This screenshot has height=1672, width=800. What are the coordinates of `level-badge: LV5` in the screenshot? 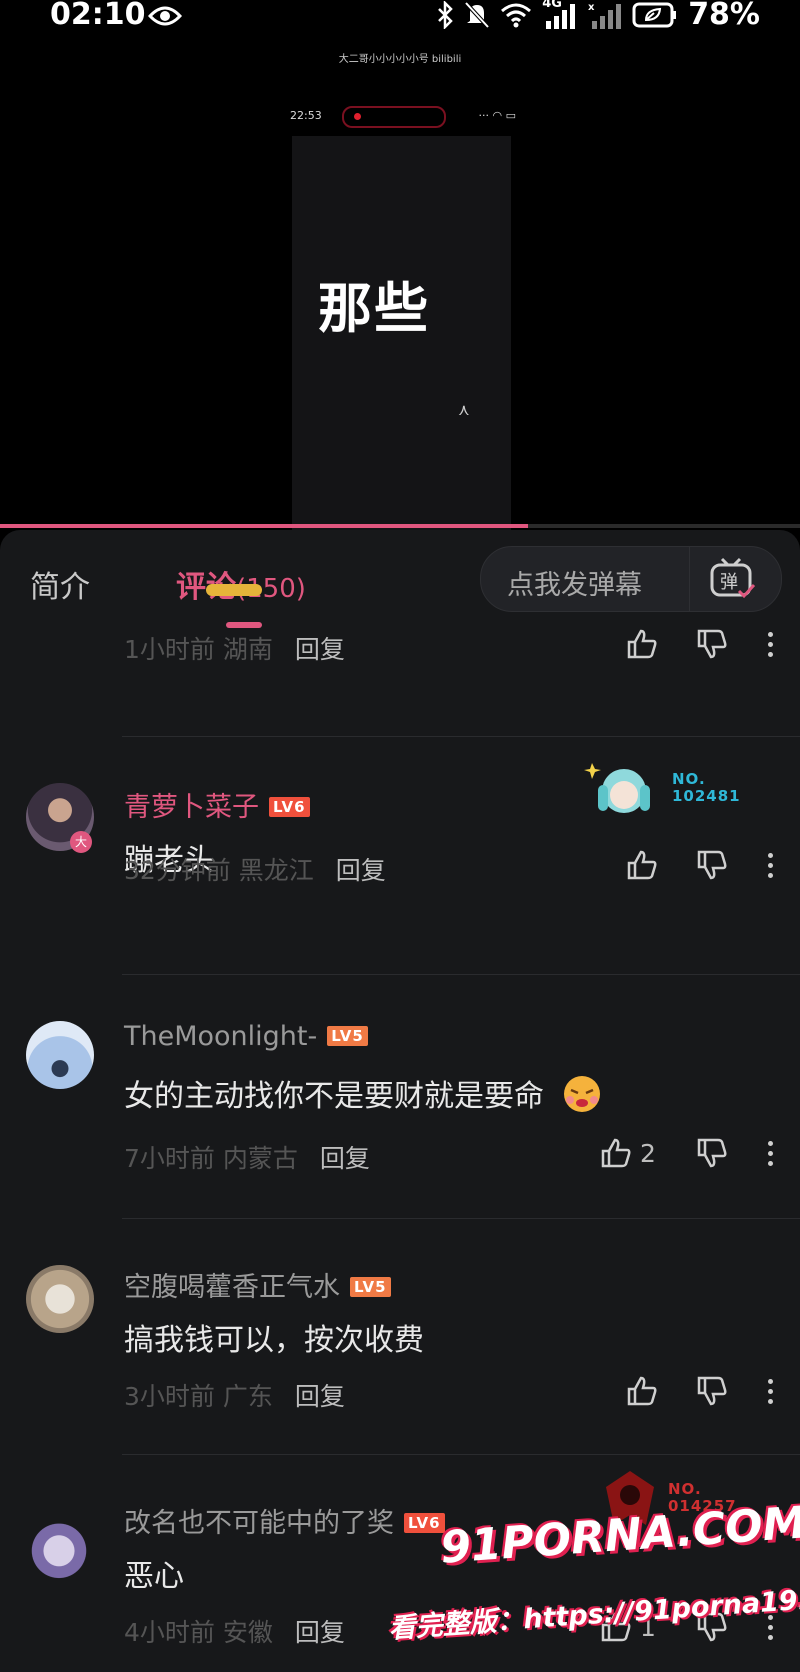 It's located at (347, 1036).